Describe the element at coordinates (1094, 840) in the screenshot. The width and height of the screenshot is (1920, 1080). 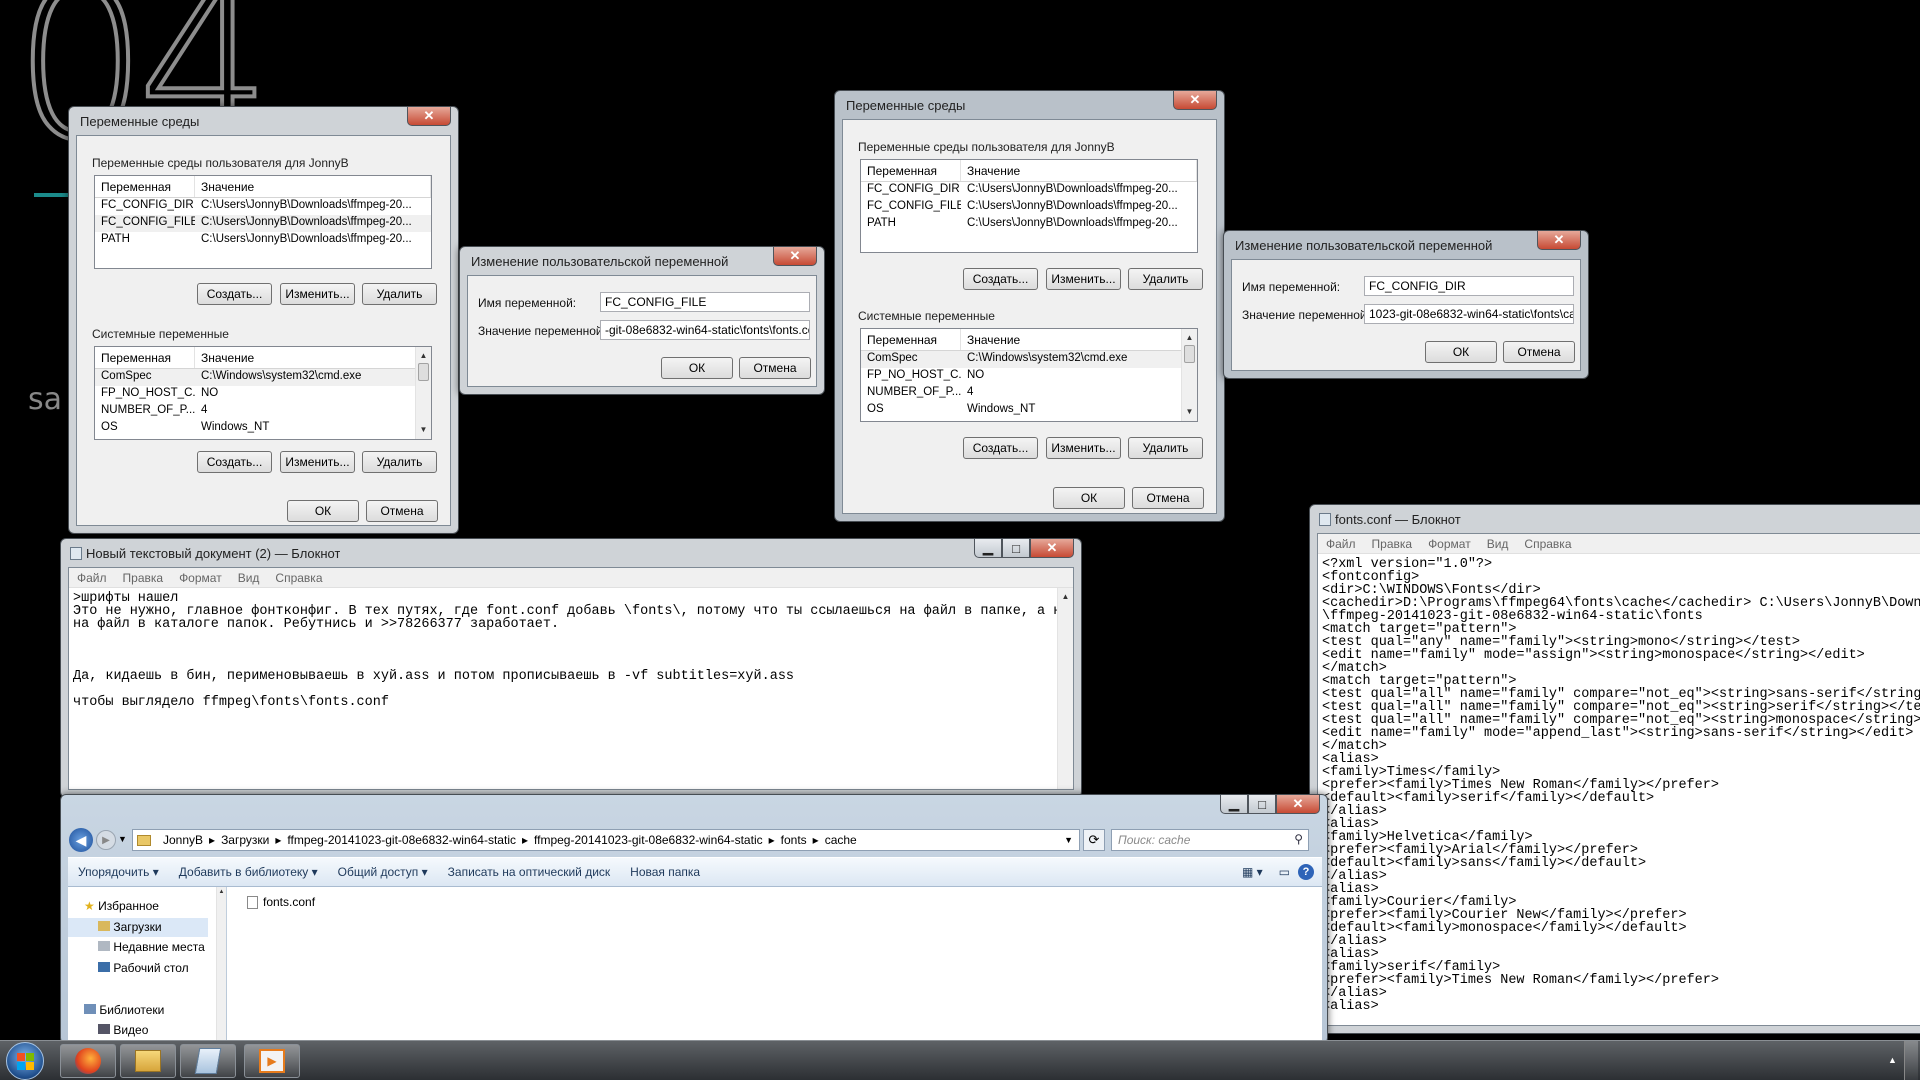
I see `refresh-button: ⟳` at that location.